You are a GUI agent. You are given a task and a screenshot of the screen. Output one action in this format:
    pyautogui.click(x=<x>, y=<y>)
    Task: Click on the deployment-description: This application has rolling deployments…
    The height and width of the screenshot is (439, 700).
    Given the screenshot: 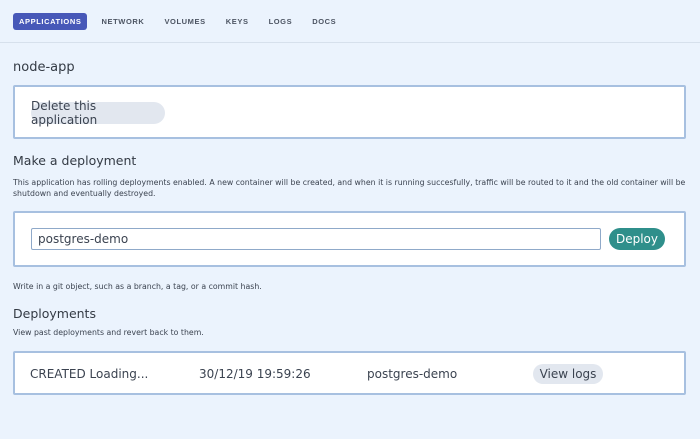 What is the action you would take?
    pyautogui.click(x=349, y=188)
    